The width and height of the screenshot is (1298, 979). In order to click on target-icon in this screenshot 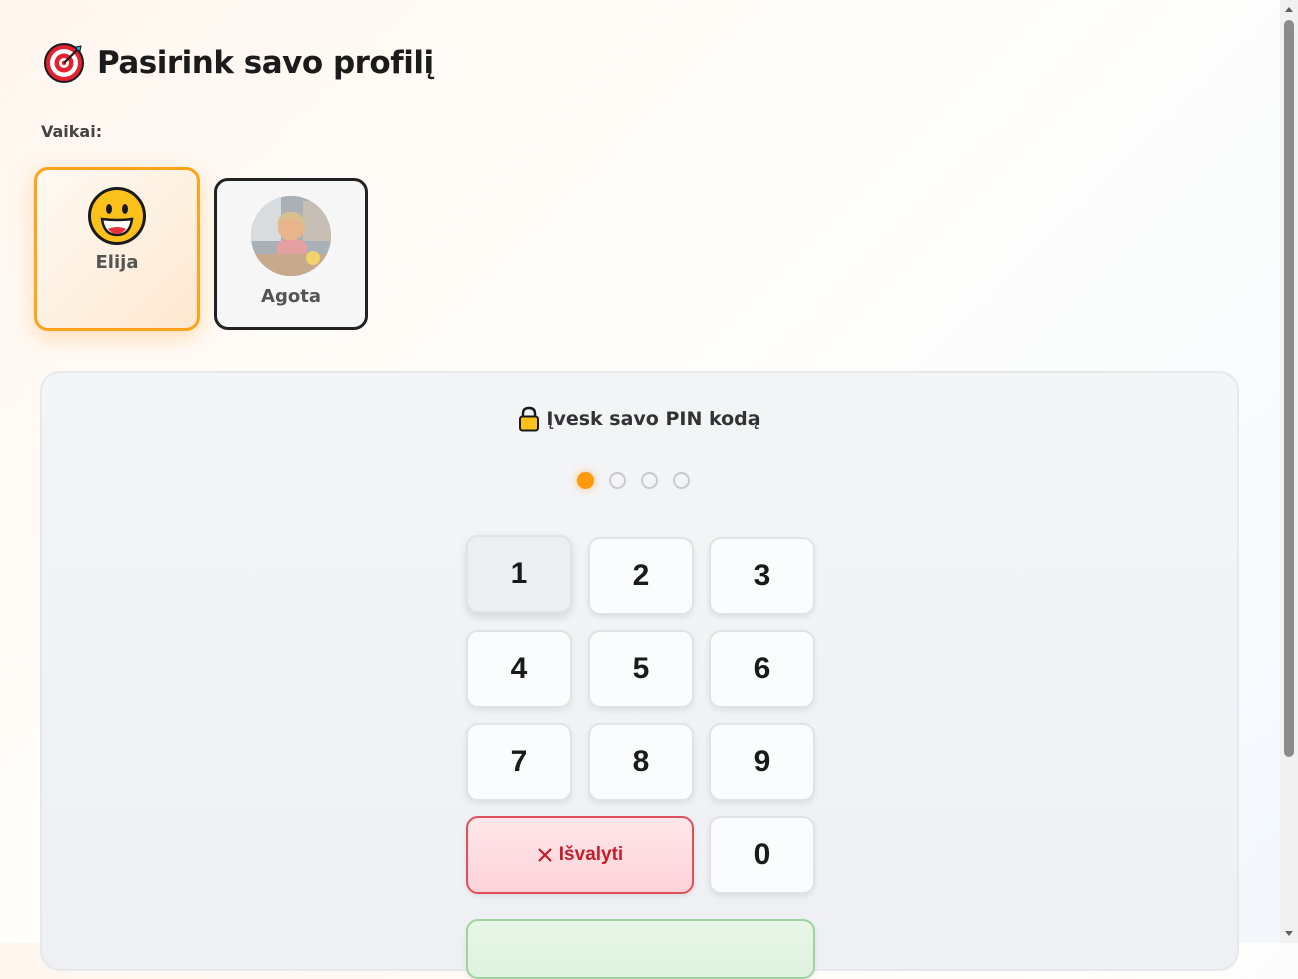, I will do `click(64, 63)`.